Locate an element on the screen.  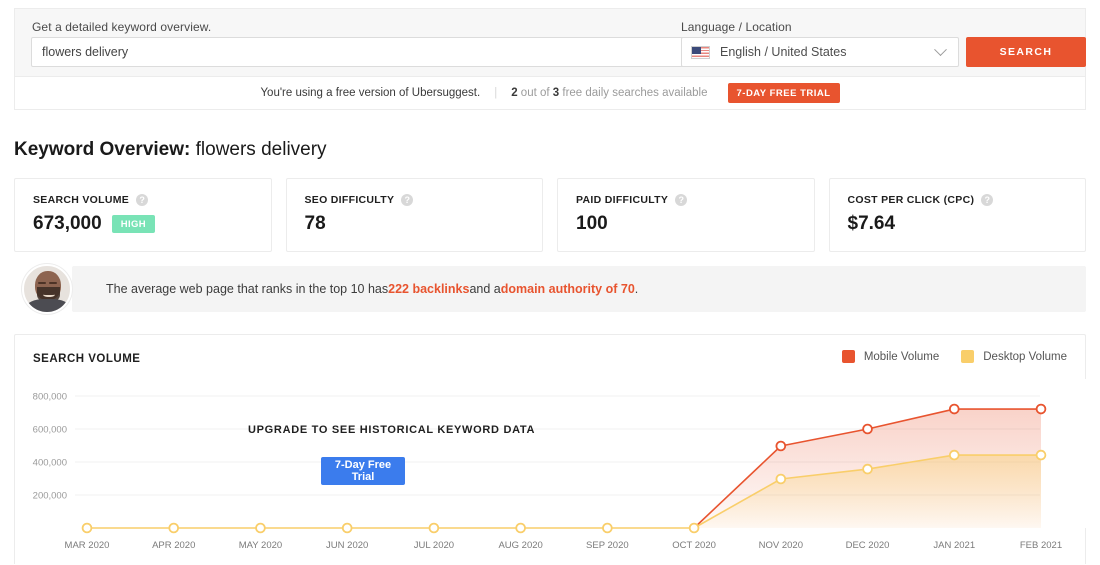
seven-day-free-trial-button: 7-DAY FREE TRIAL is located at coordinates (783, 93).